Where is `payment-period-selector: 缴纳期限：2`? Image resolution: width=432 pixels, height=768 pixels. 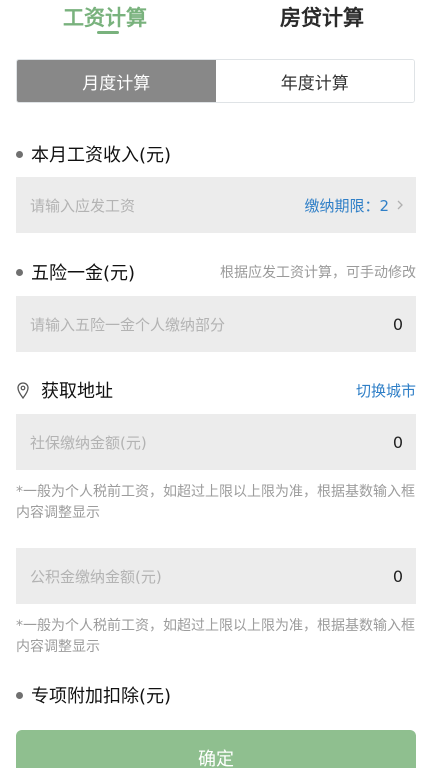 payment-period-selector: 缴纳期限：2 is located at coordinates (353, 205).